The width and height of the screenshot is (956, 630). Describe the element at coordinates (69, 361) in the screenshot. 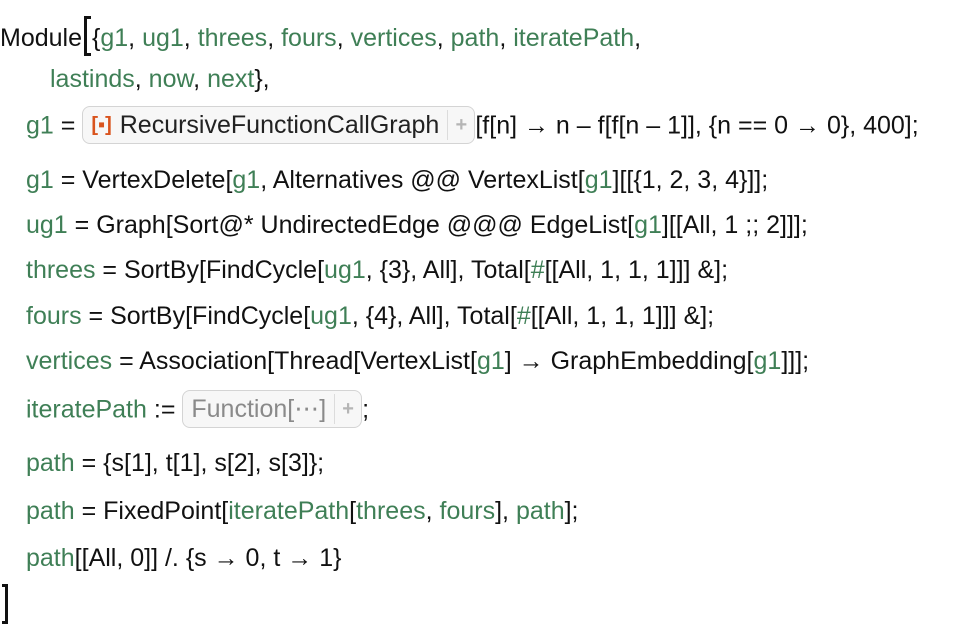

I see `var-vertices: vertices` at that location.